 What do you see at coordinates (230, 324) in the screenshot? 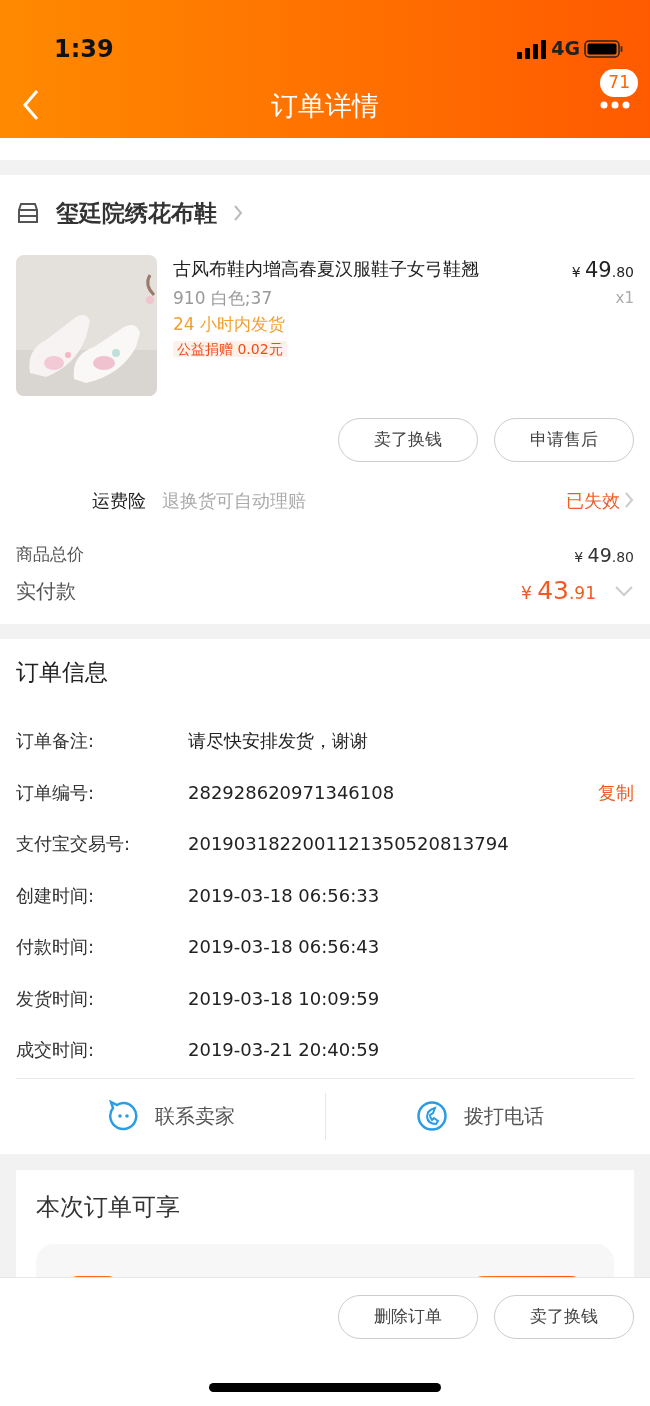
I see `shipping-note: 24 小时内发货` at bounding box center [230, 324].